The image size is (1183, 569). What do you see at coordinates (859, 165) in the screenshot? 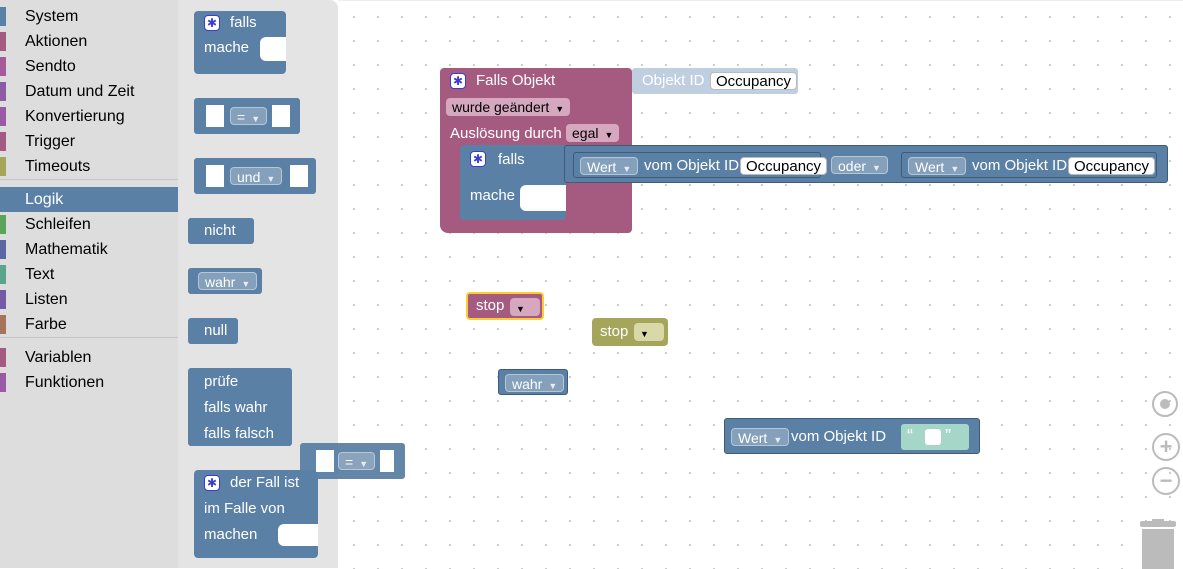
I see `or-operator-dropdown: oder ▼` at bounding box center [859, 165].